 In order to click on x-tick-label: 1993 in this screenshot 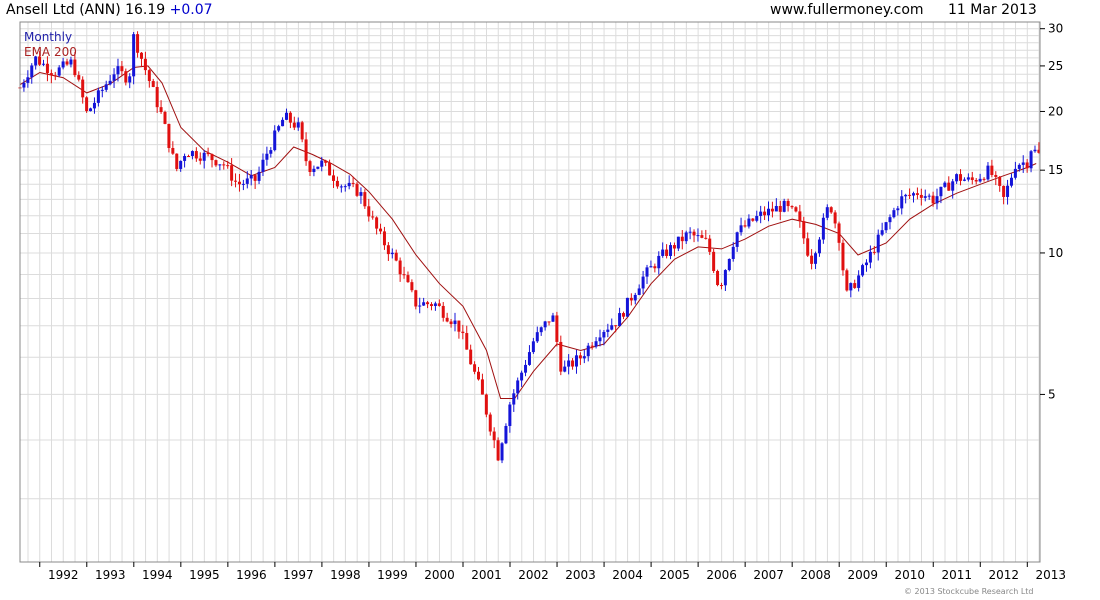, I will do `click(110, 575)`.